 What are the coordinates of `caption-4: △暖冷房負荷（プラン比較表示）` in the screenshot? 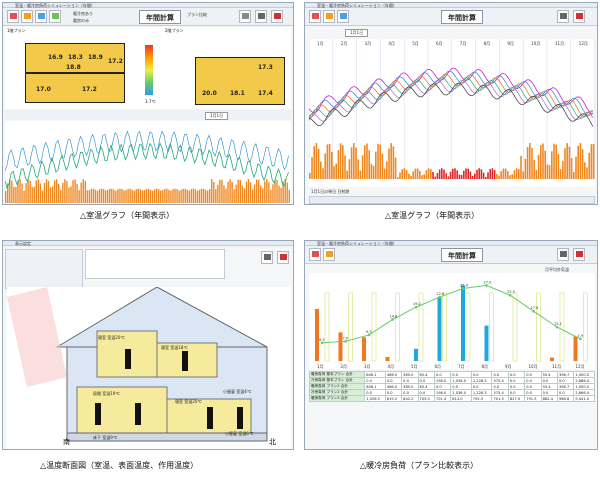 It's located at (419, 465).